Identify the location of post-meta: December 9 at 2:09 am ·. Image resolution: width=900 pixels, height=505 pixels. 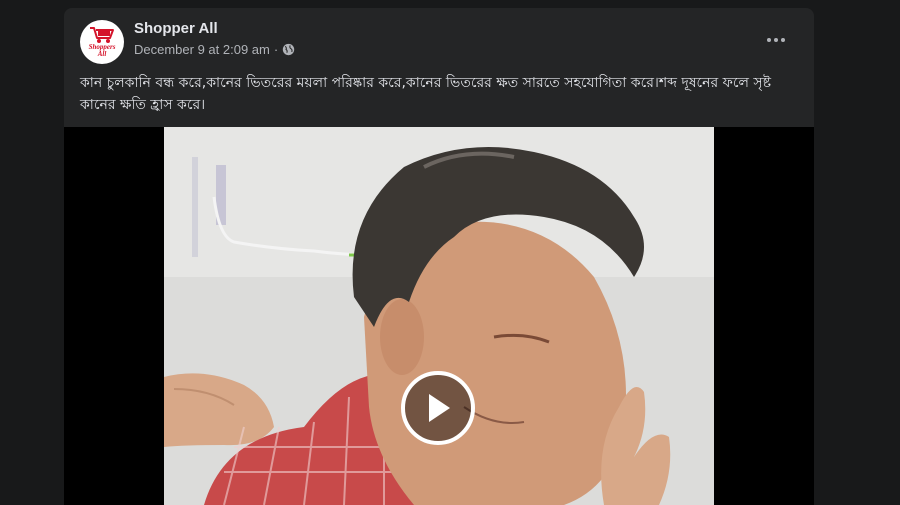
(214, 49).